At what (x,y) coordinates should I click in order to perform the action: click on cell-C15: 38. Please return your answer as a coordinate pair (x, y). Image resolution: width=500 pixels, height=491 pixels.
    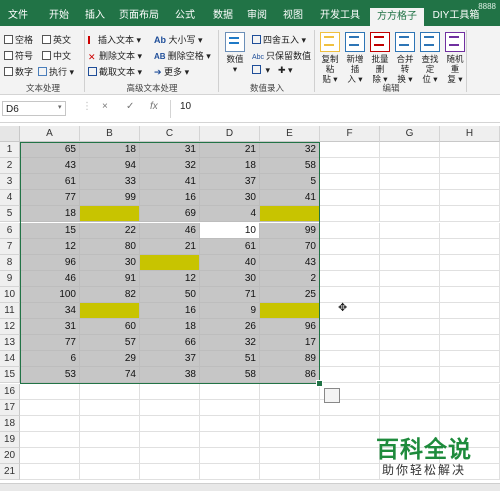
    Looking at the image, I should click on (170, 375).